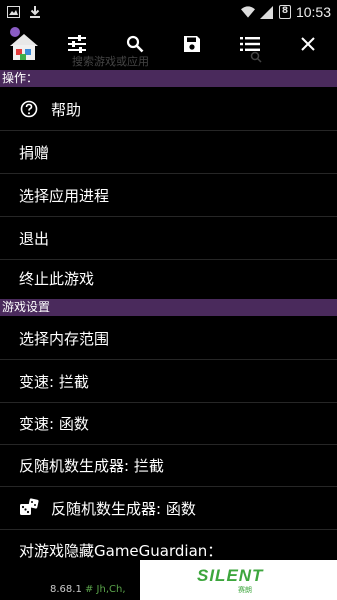 This screenshot has height=600, width=337. Describe the element at coordinates (34, 152) in the screenshot. I see `menu-item-label: 捐赠` at that location.